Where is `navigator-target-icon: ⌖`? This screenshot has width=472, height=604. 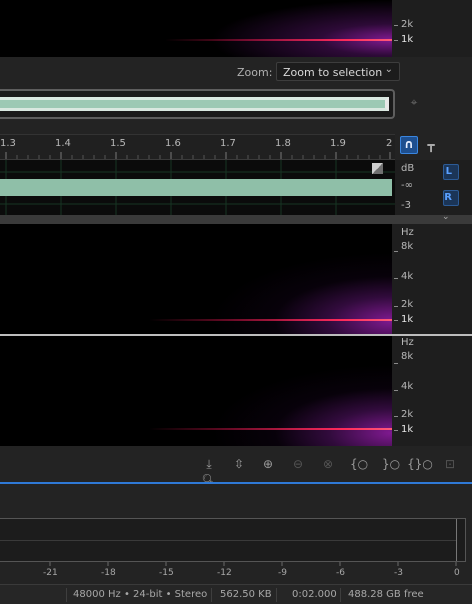 navigator-target-icon: ⌖ is located at coordinates (414, 102).